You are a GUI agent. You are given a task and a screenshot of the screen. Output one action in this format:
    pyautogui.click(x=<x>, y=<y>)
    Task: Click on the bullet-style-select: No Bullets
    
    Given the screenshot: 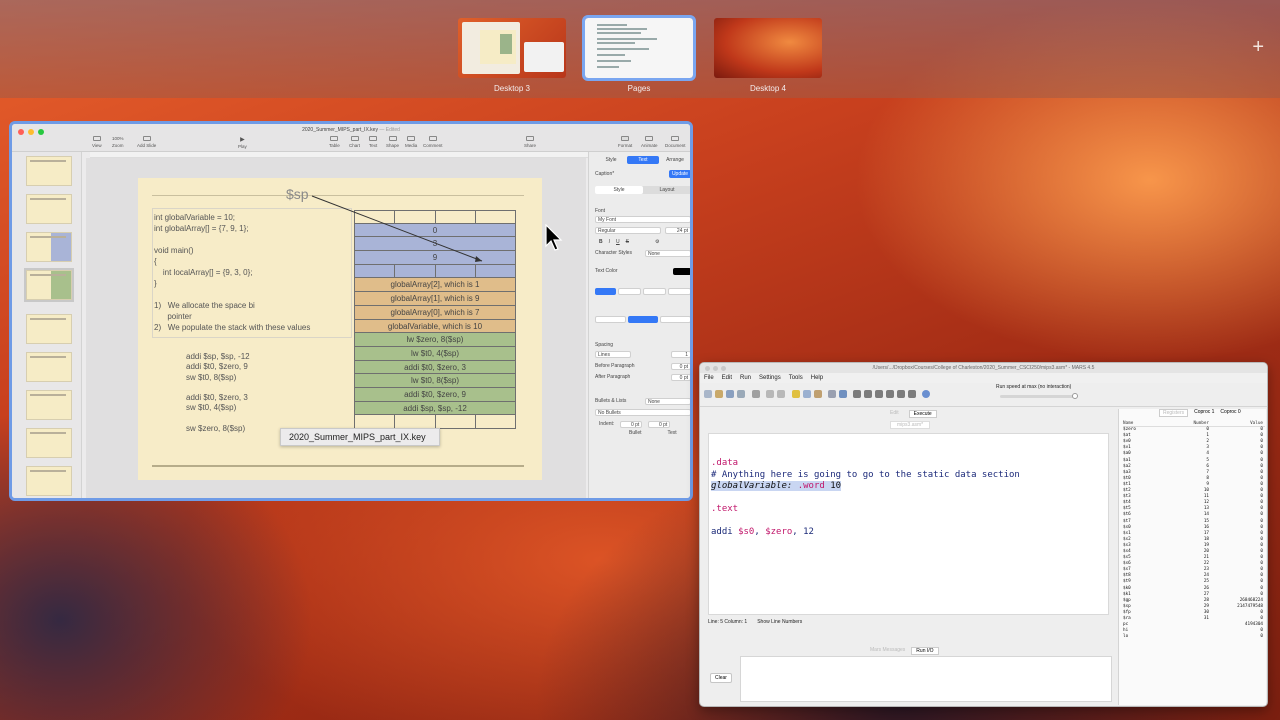 What is the action you would take?
    pyautogui.click(x=642, y=412)
    